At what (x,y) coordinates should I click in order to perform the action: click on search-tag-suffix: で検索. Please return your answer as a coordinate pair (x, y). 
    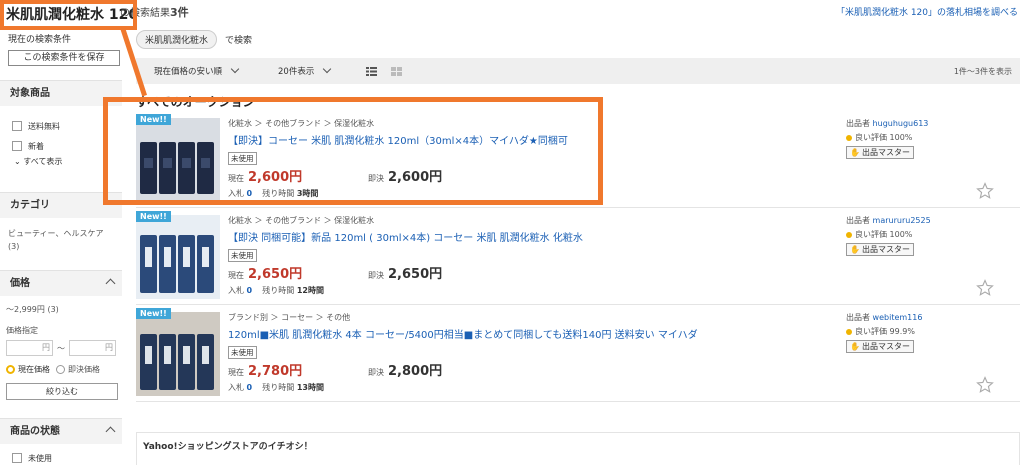
    Looking at the image, I should click on (239, 40).